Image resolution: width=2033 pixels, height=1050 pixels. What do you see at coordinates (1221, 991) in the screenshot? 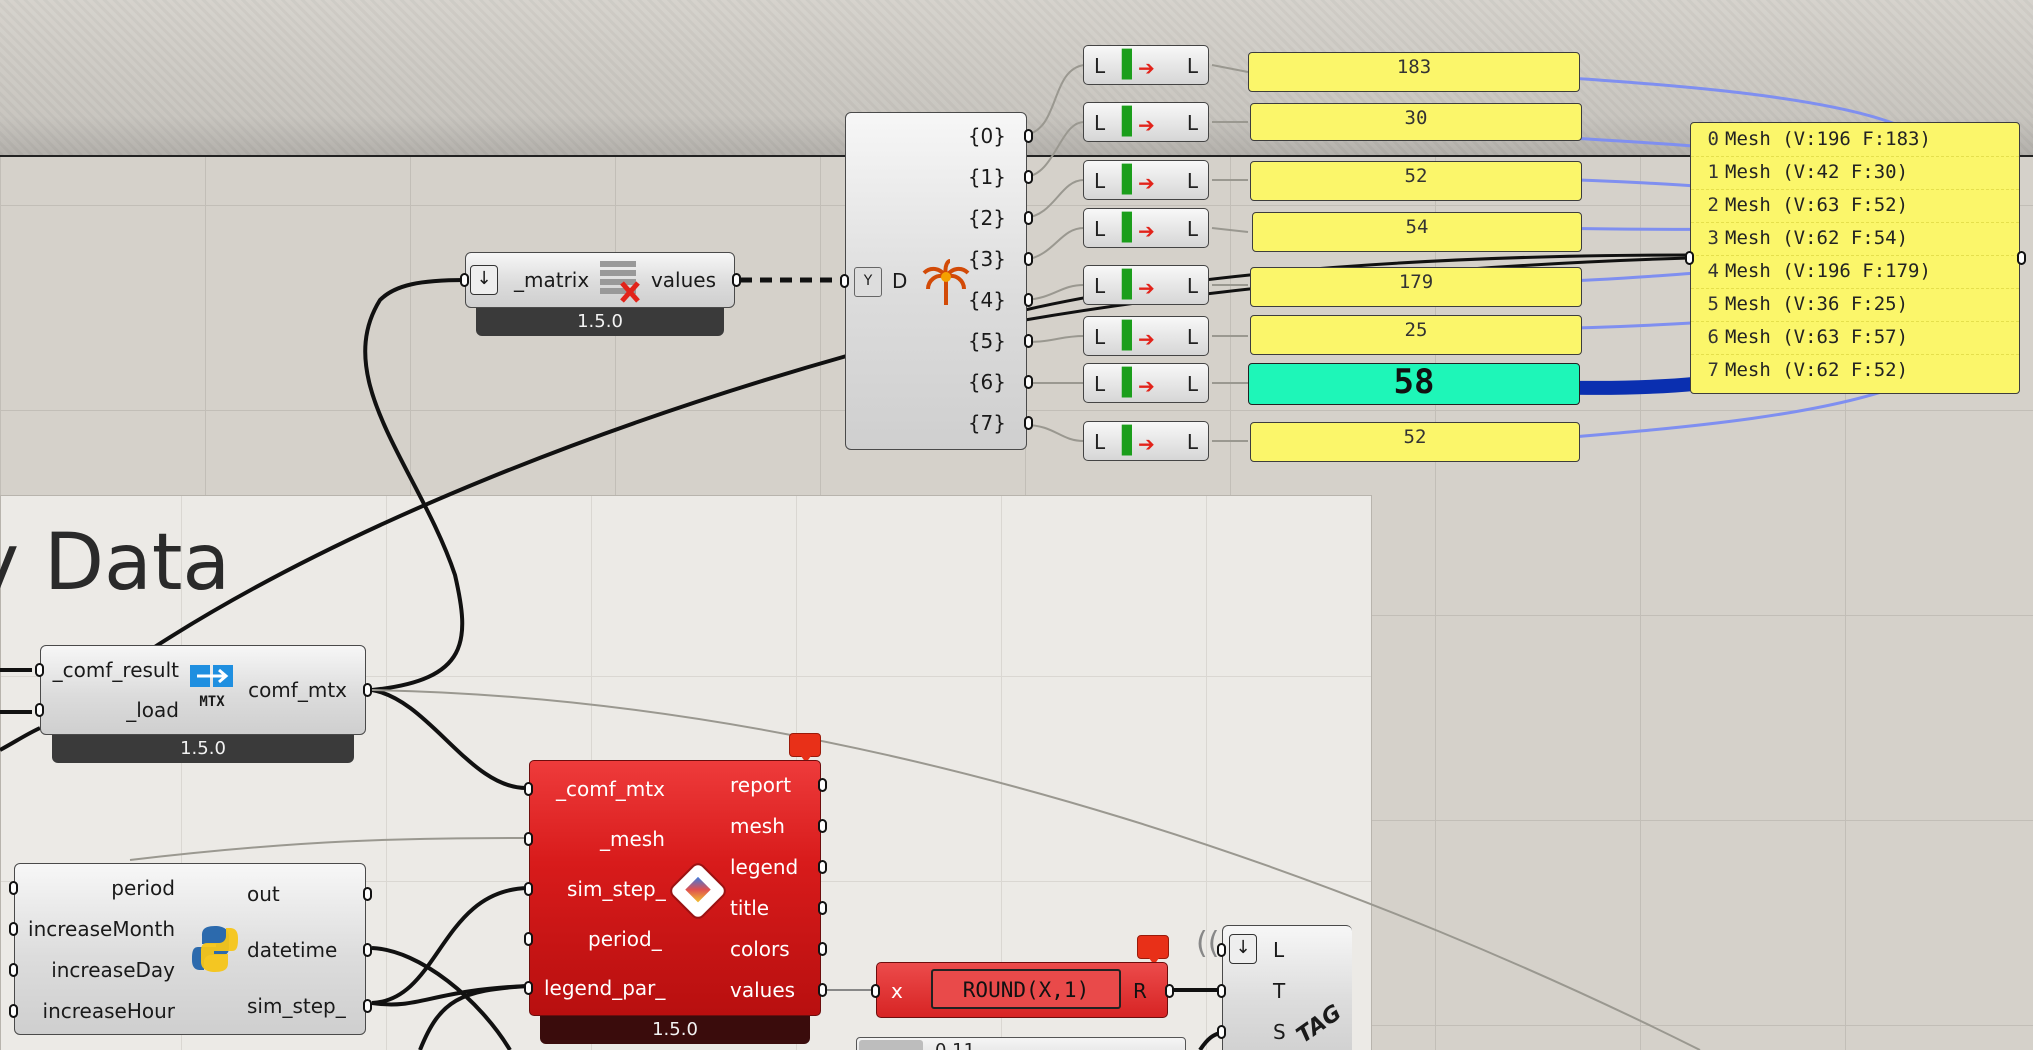
I see `tag-t-port` at bounding box center [1221, 991].